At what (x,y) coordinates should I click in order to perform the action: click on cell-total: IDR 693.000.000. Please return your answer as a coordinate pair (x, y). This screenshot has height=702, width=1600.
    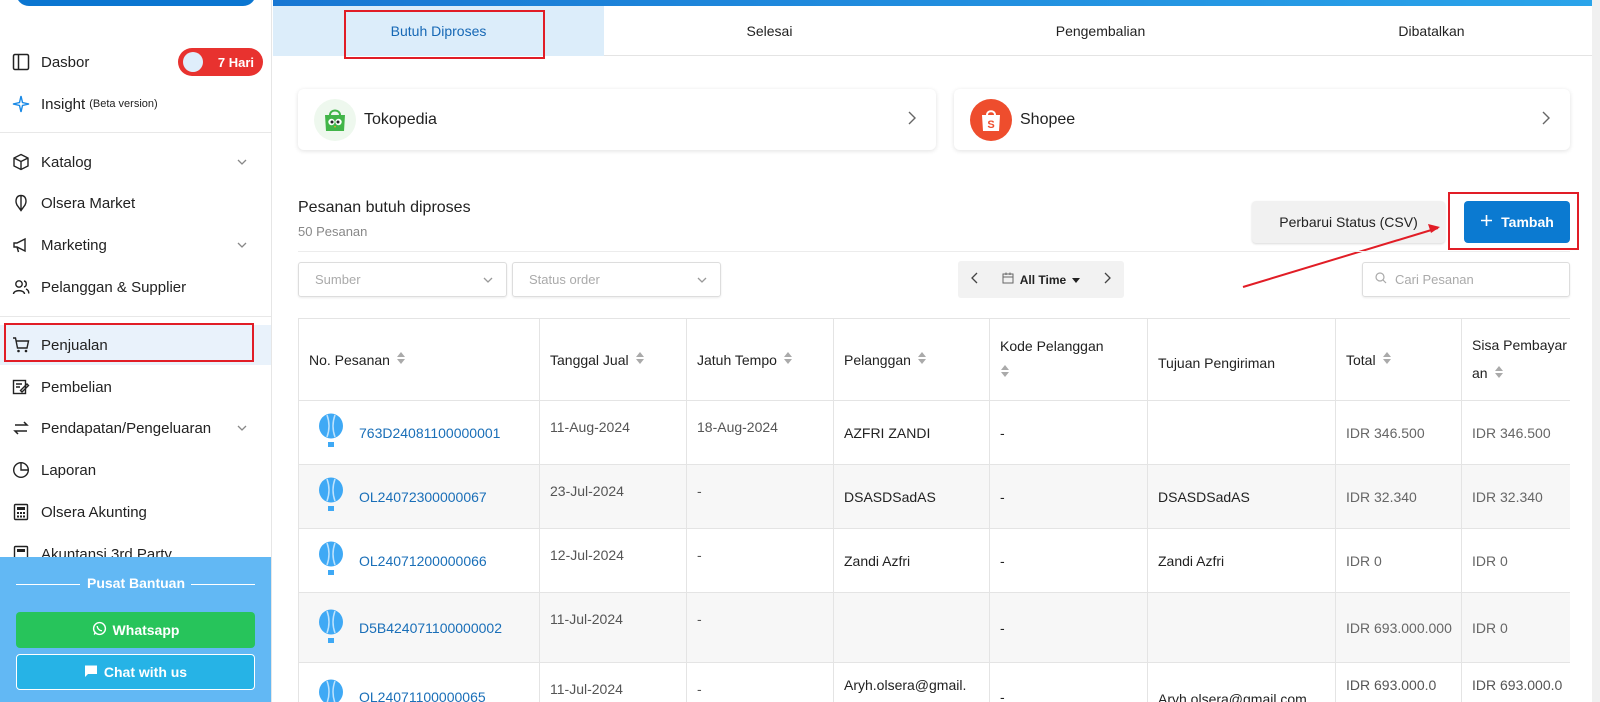
    Looking at the image, I should click on (1399, 627).